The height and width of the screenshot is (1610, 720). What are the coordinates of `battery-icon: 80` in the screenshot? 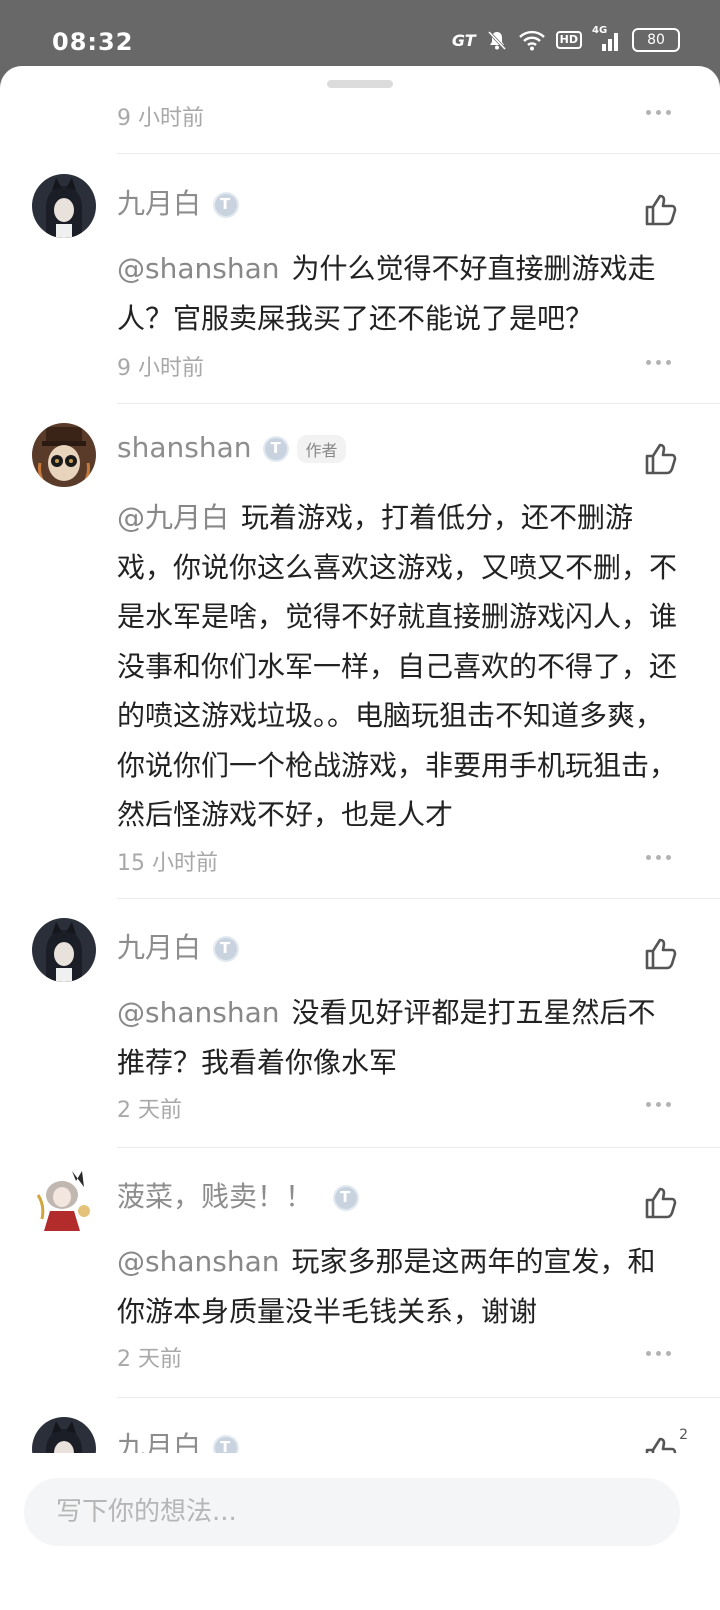 It's located at (656, 40).